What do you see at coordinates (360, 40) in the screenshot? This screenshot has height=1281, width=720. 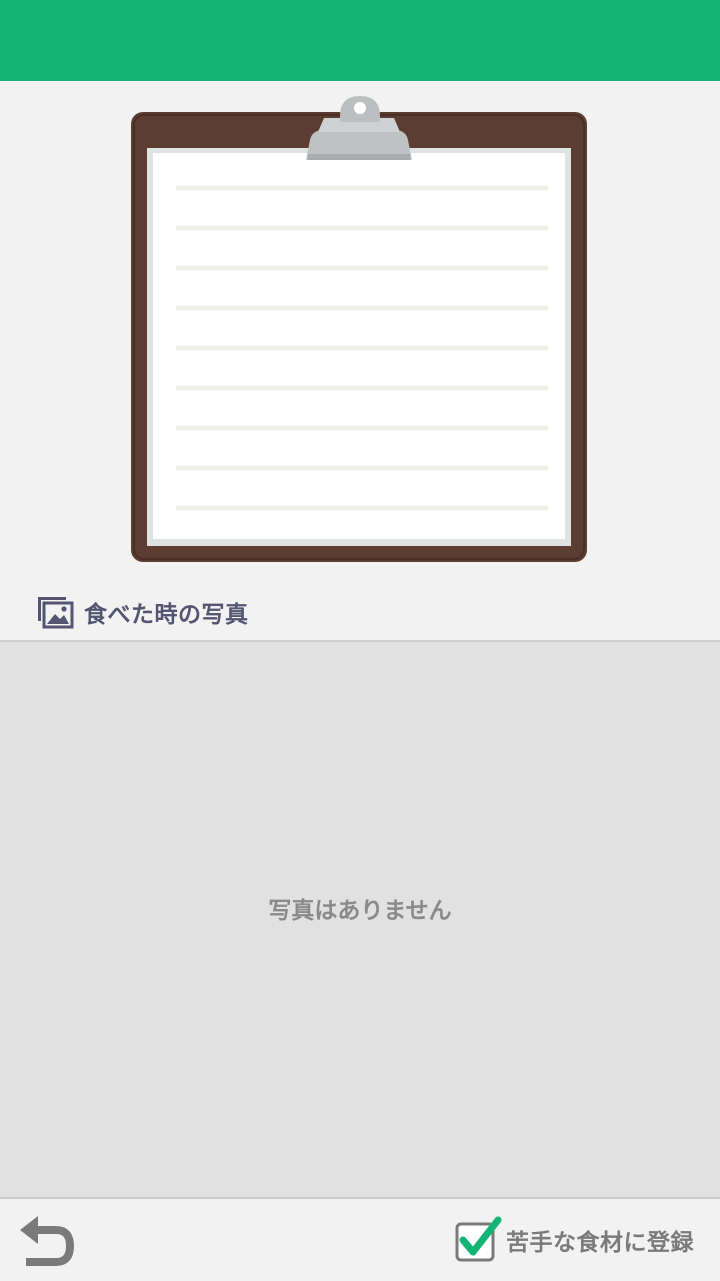 I see `app-bar` at bounding box center [360, 40].